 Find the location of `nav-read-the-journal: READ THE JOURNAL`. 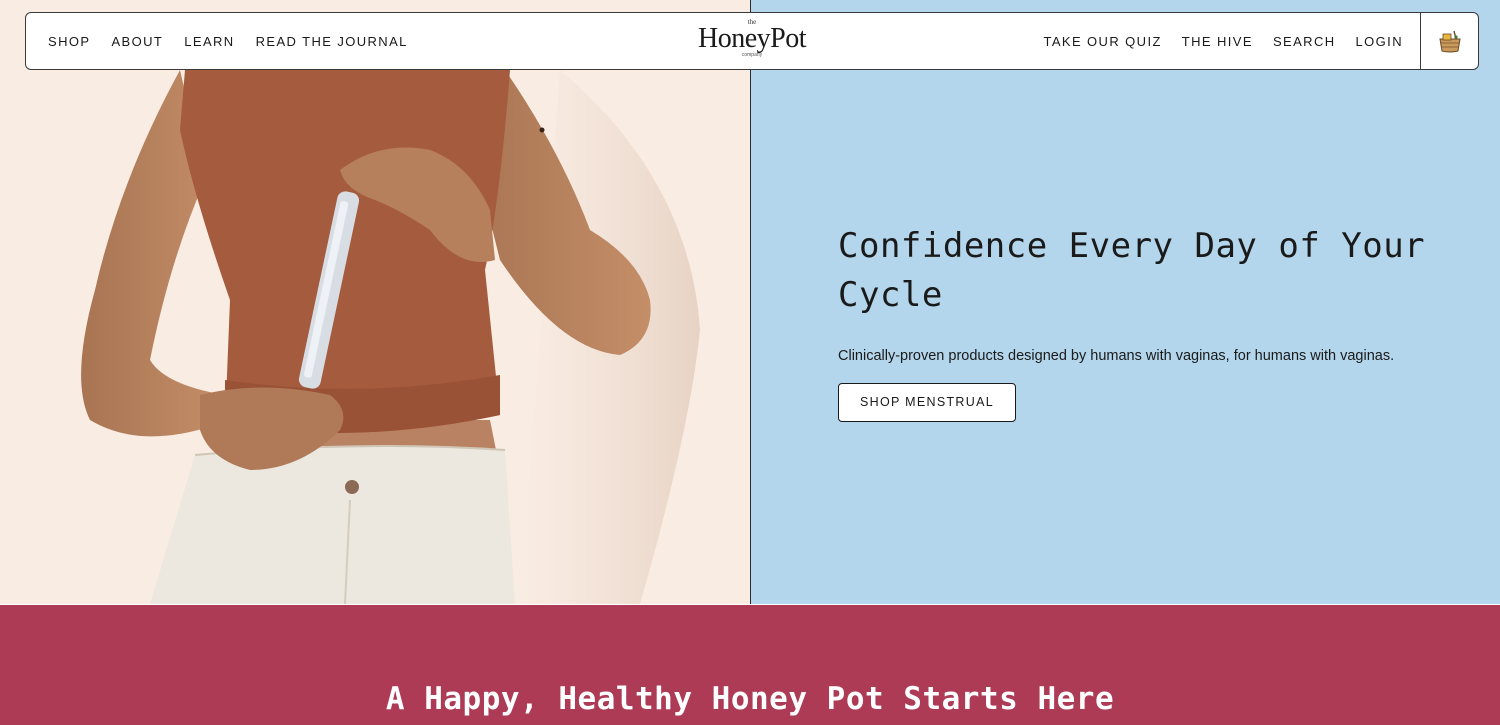

nav-read-the-journal: READ THE JOURNAL is located at coordinates (332, 41).